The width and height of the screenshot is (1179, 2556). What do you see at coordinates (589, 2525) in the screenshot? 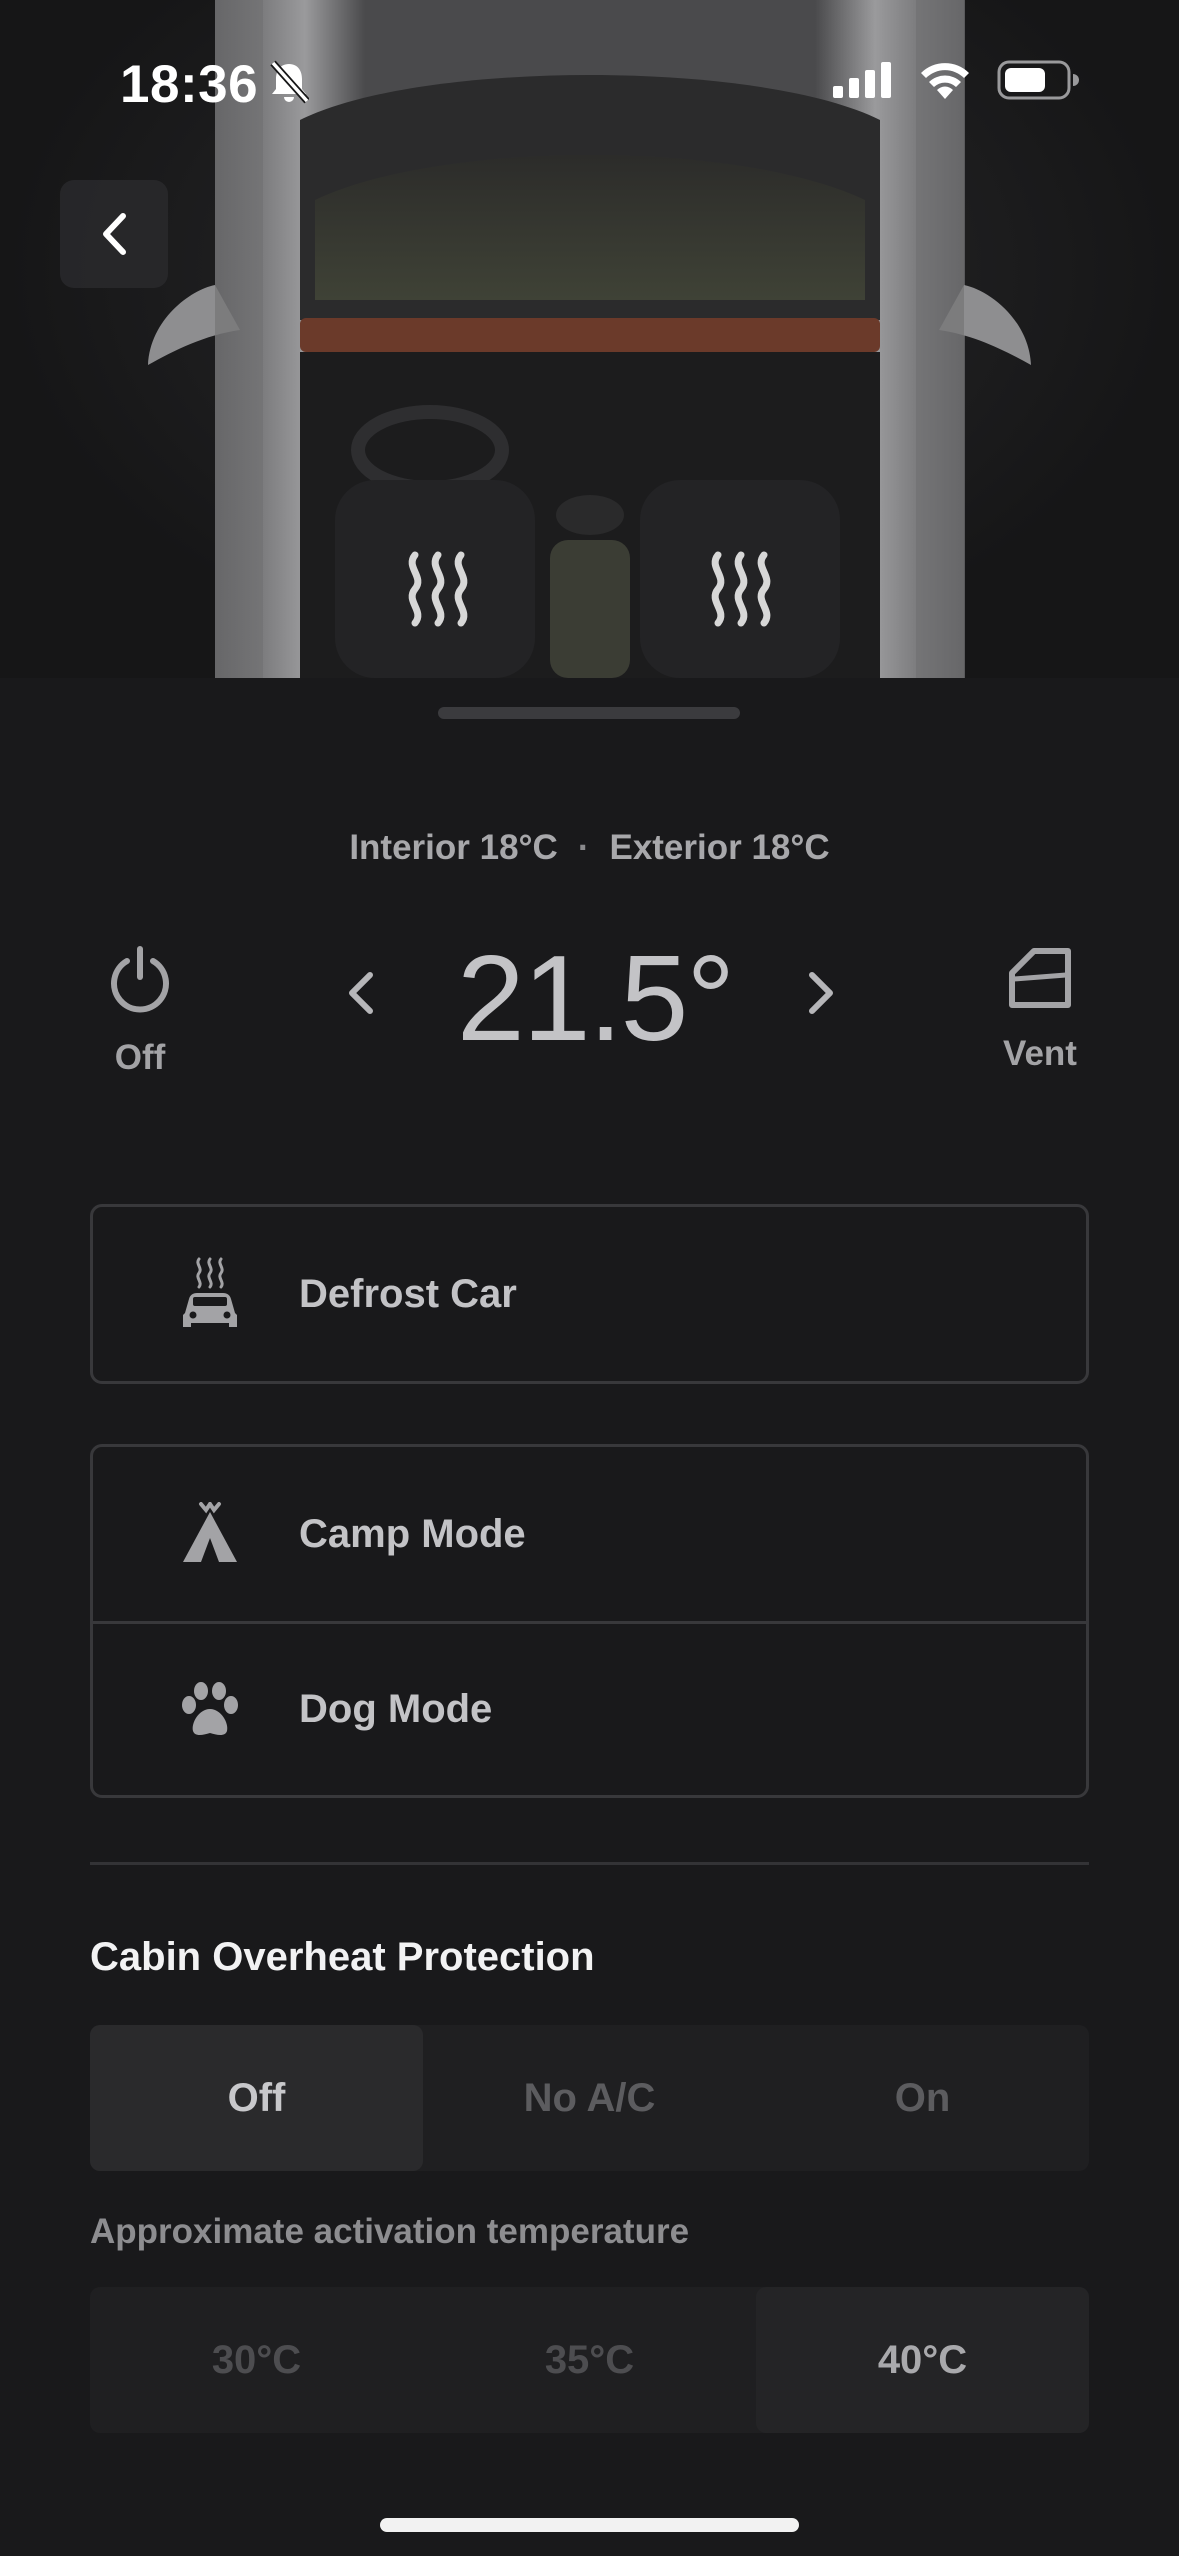
I see `home-indicator` at bounding box center [589, 2525].